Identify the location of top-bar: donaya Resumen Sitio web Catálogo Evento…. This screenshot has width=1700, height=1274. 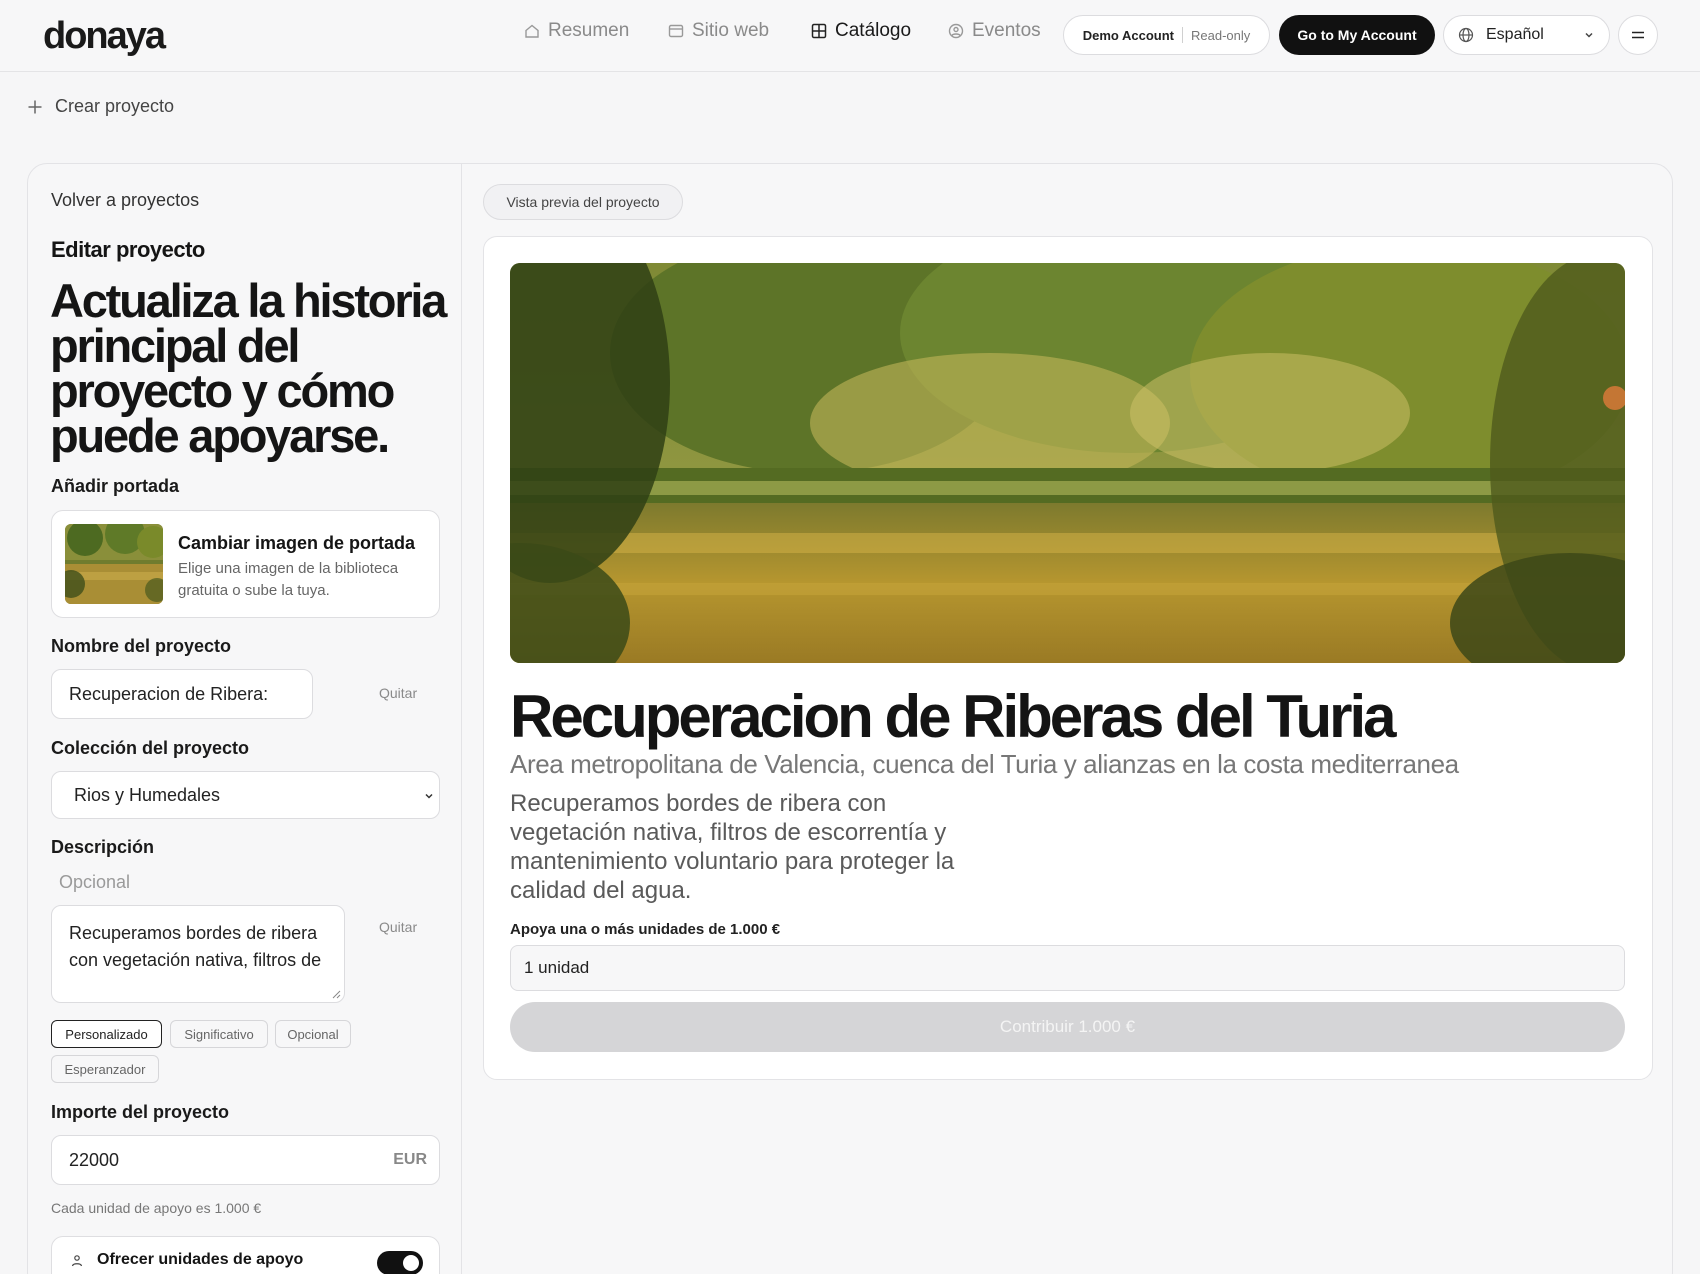
(850, 36).